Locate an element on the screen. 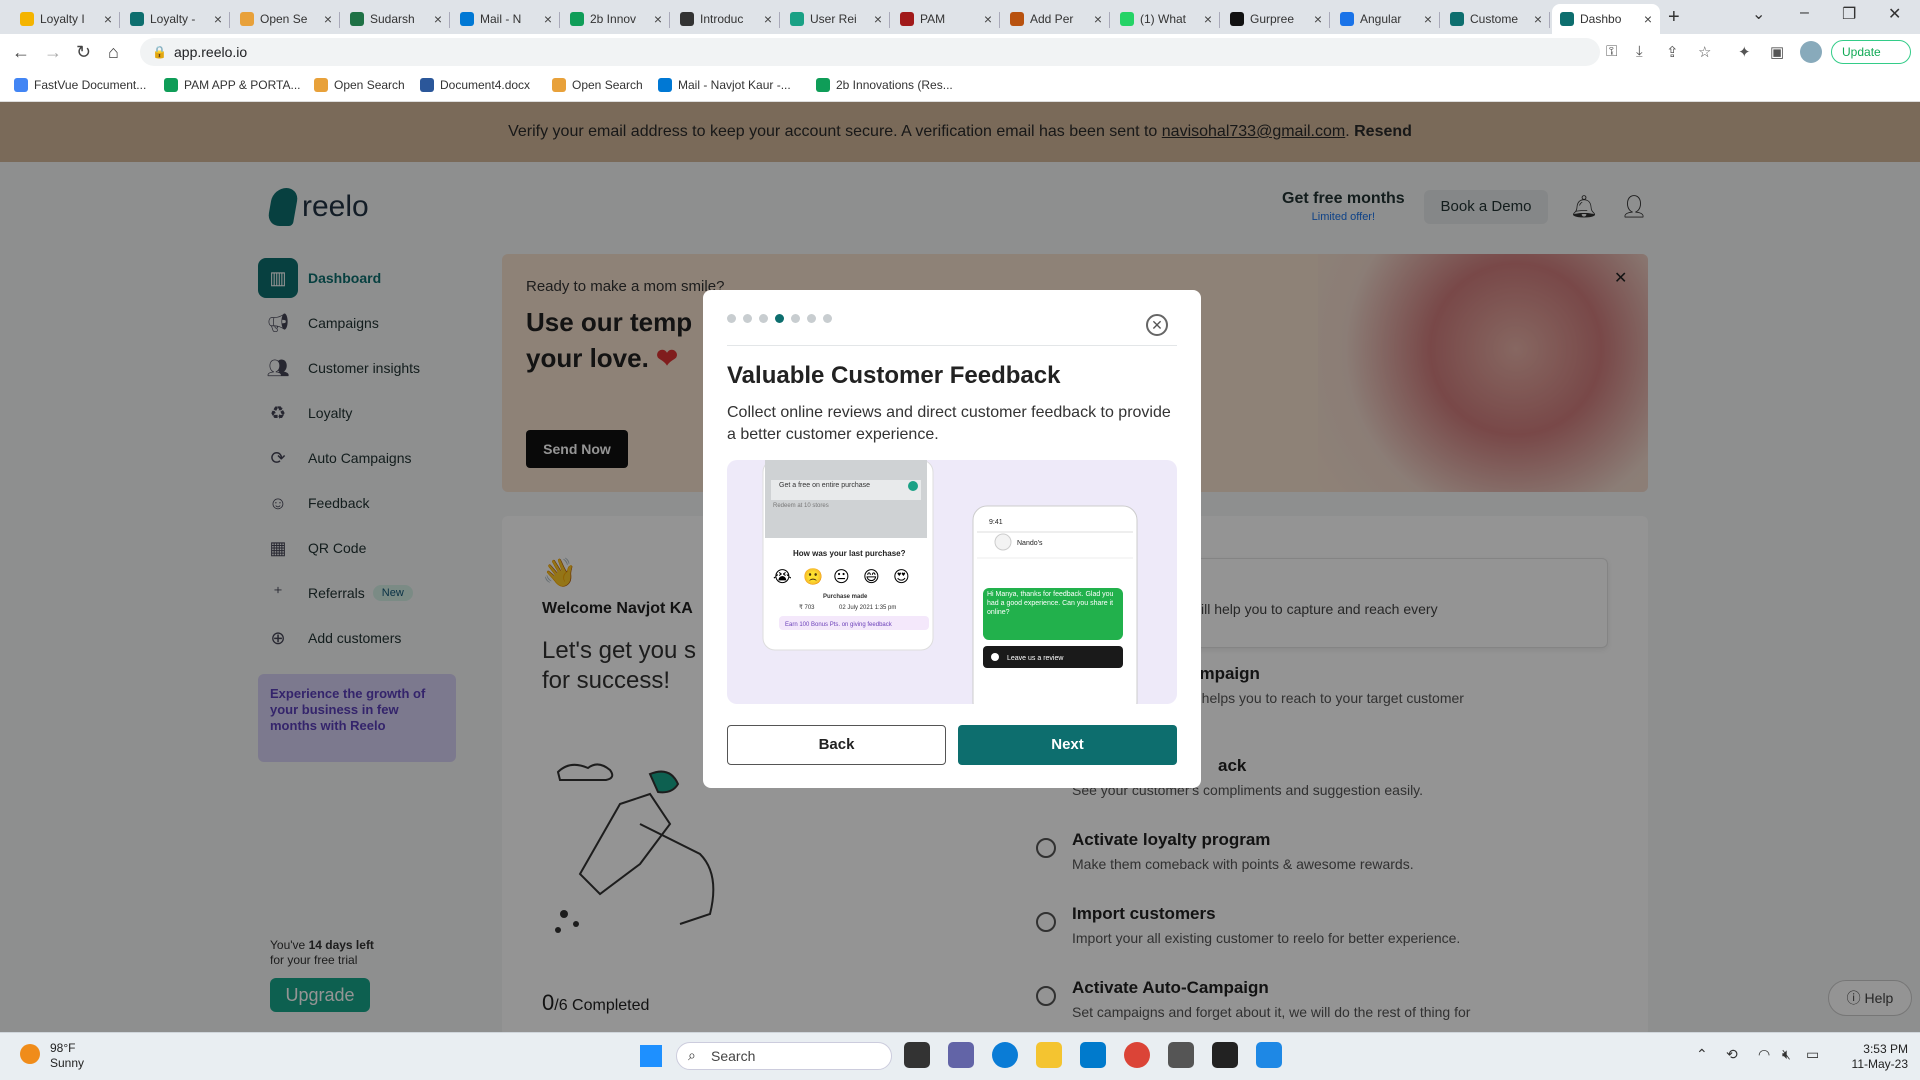 The width and height of the screenshot is (1920, 1080). profile-avatar is located at coordinates (1811, 52).